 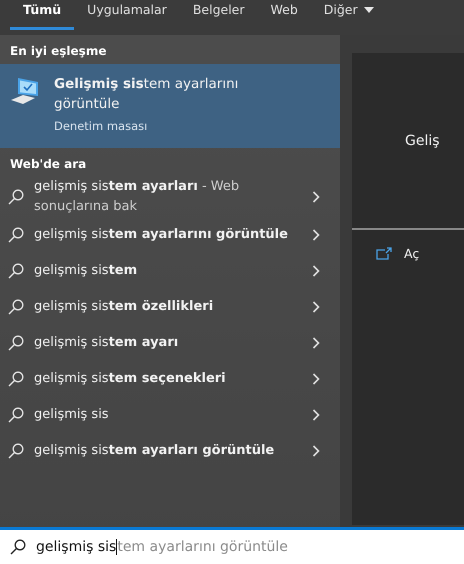 What do you see at coordinates (101, 126) in the screenshot?
I see `result-subtitle: Denetim masası` at bounding box center [101, 126].